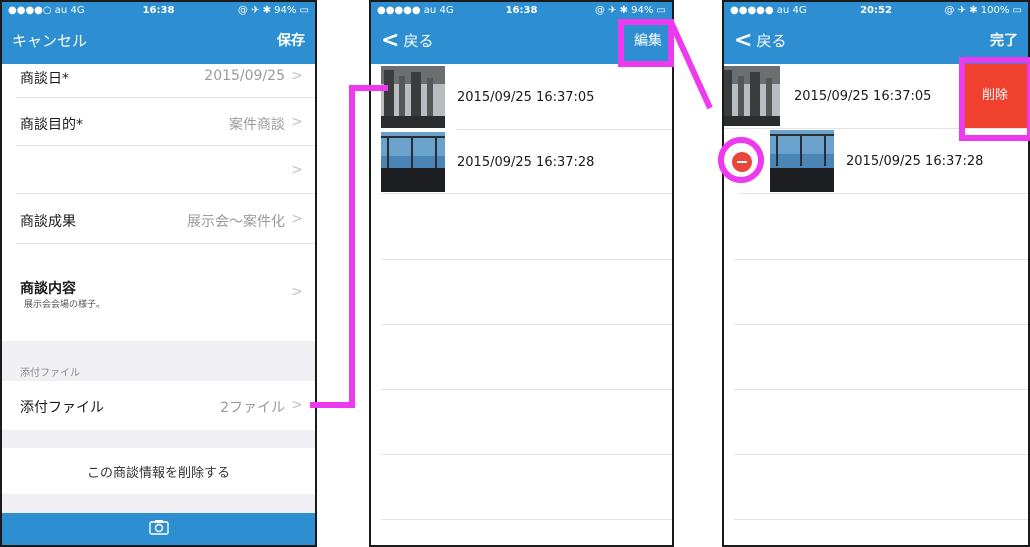 The image size is (1030, 547). Describe the element at coordinates (983, 10) in the screenshot. I see `status-battery: @ ✈ ✱ 100% ▭` at that location.